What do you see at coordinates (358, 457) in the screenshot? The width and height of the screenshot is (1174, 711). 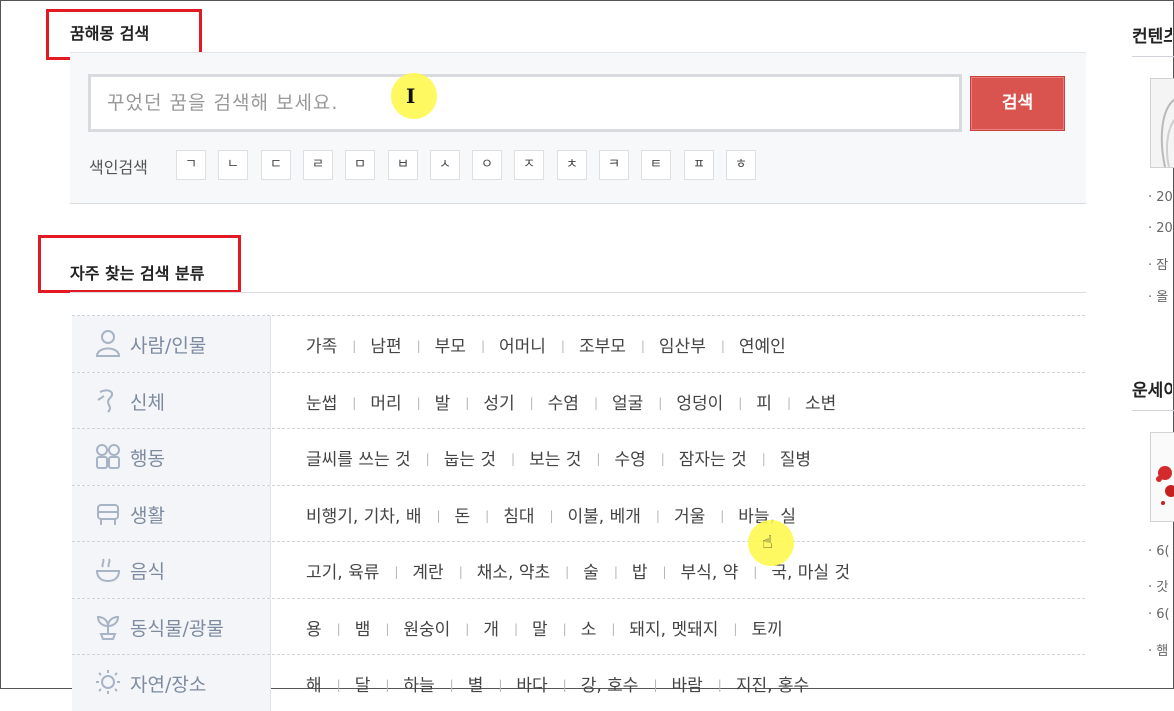 I see `keyword-link: 글씨를 쓰는 것` at bounding box center [358, 457].